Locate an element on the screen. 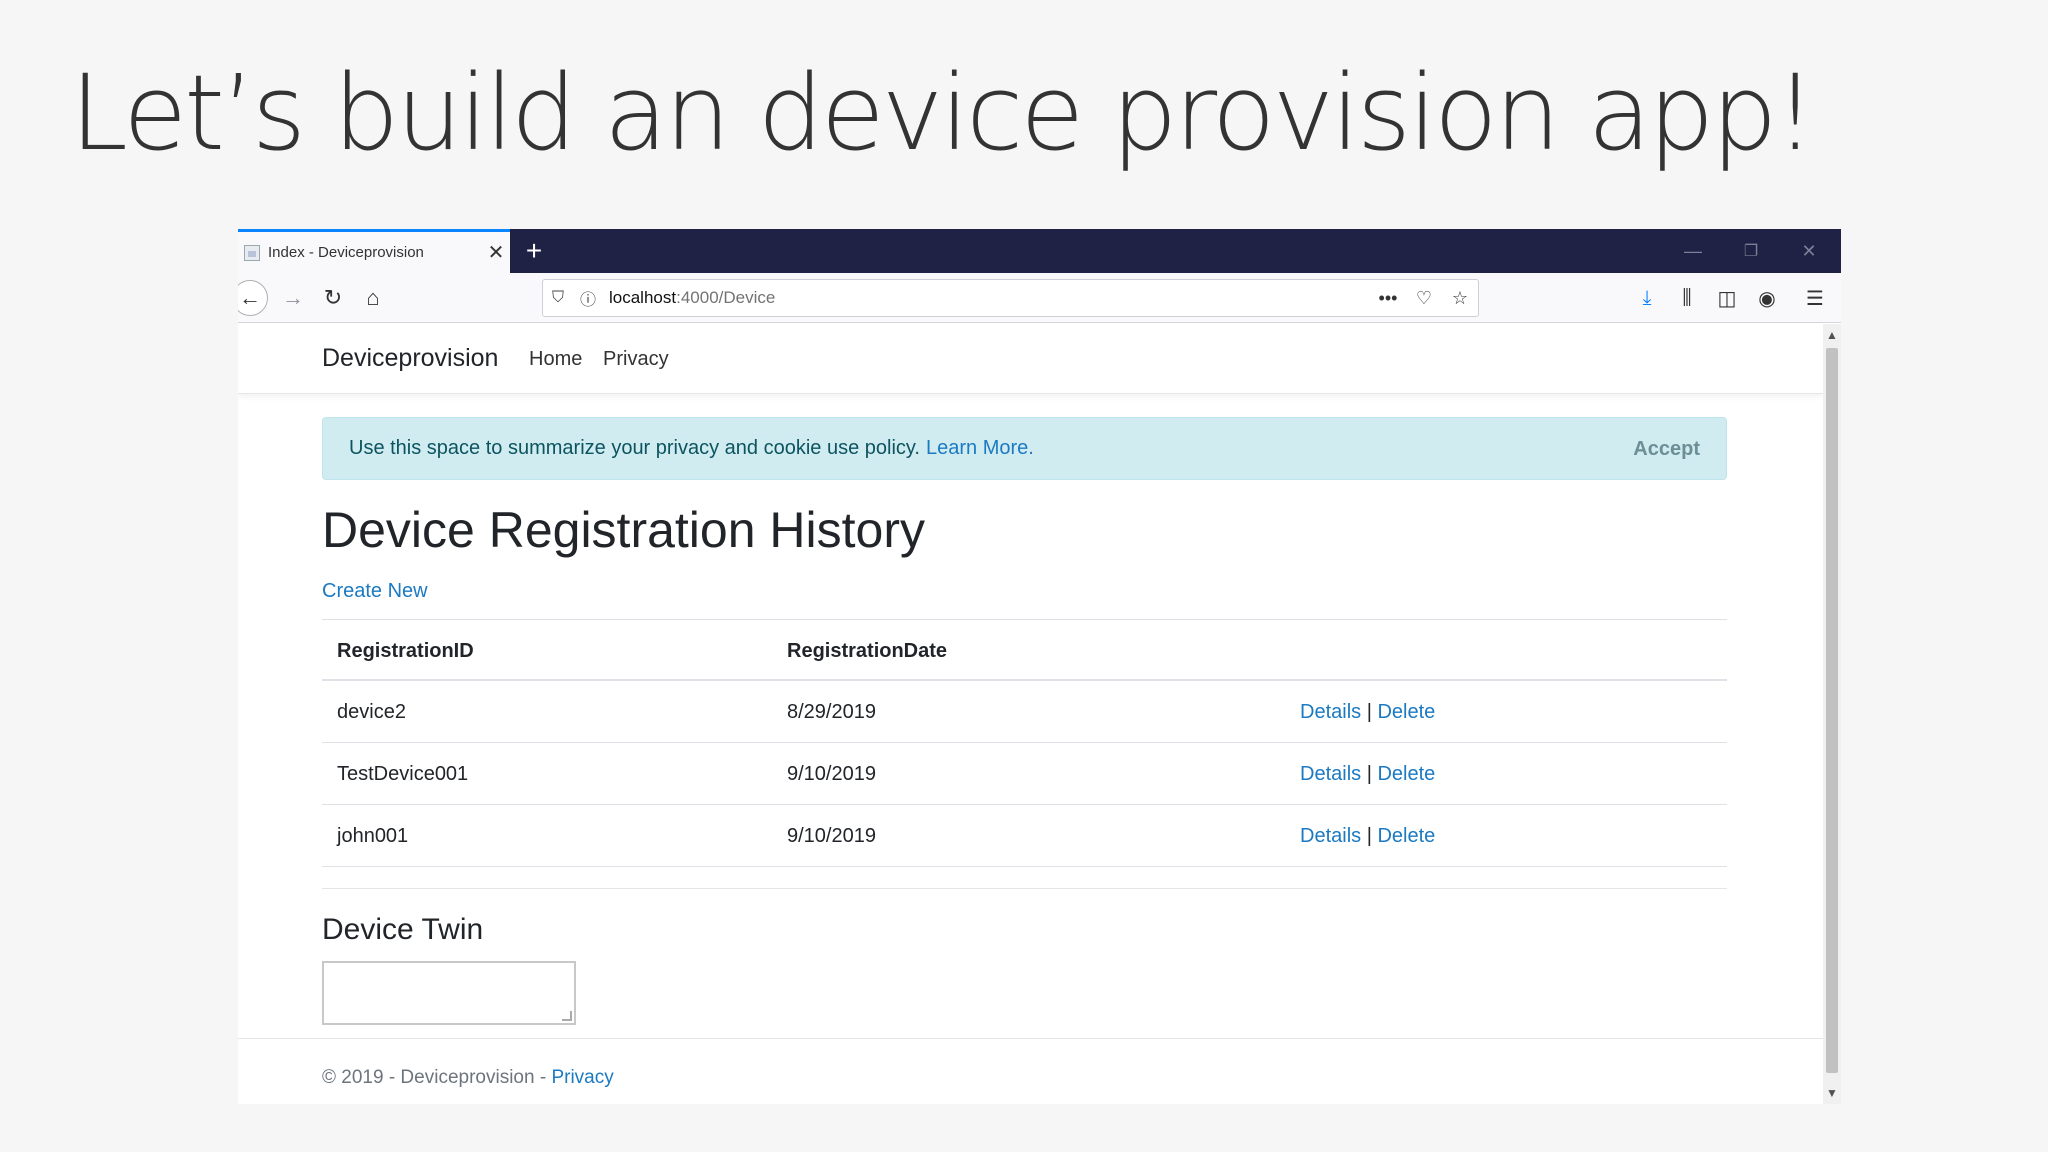  url-host: localhost is located at coordinates (643, 297).